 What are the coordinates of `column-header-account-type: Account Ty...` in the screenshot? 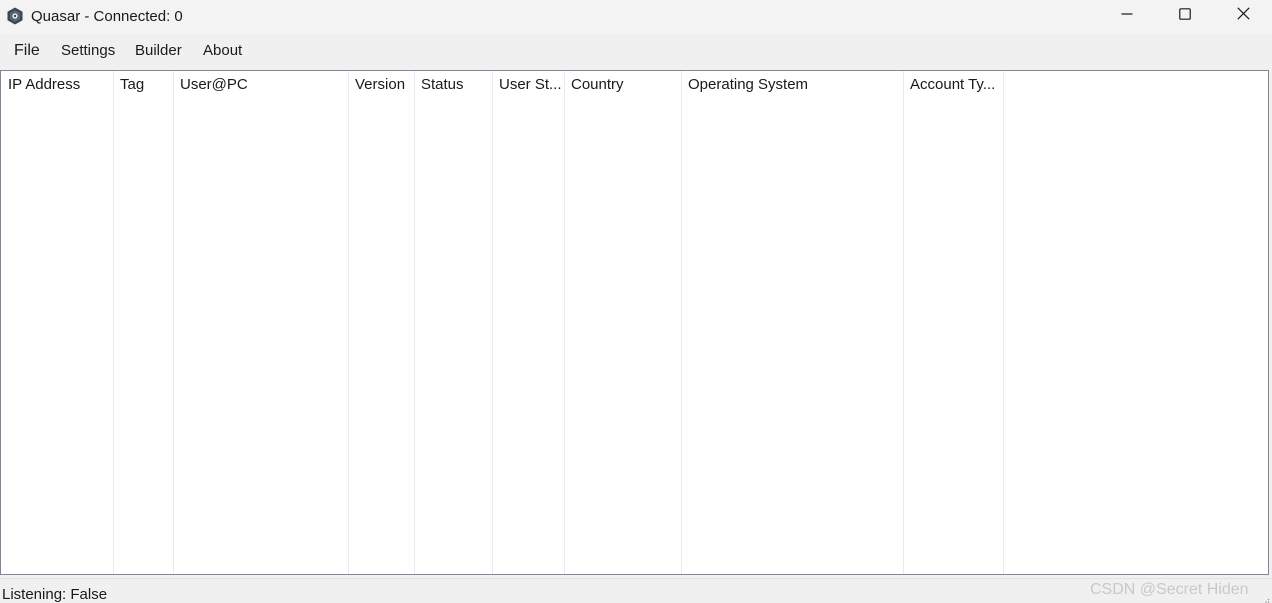 It's located at (953, 85).